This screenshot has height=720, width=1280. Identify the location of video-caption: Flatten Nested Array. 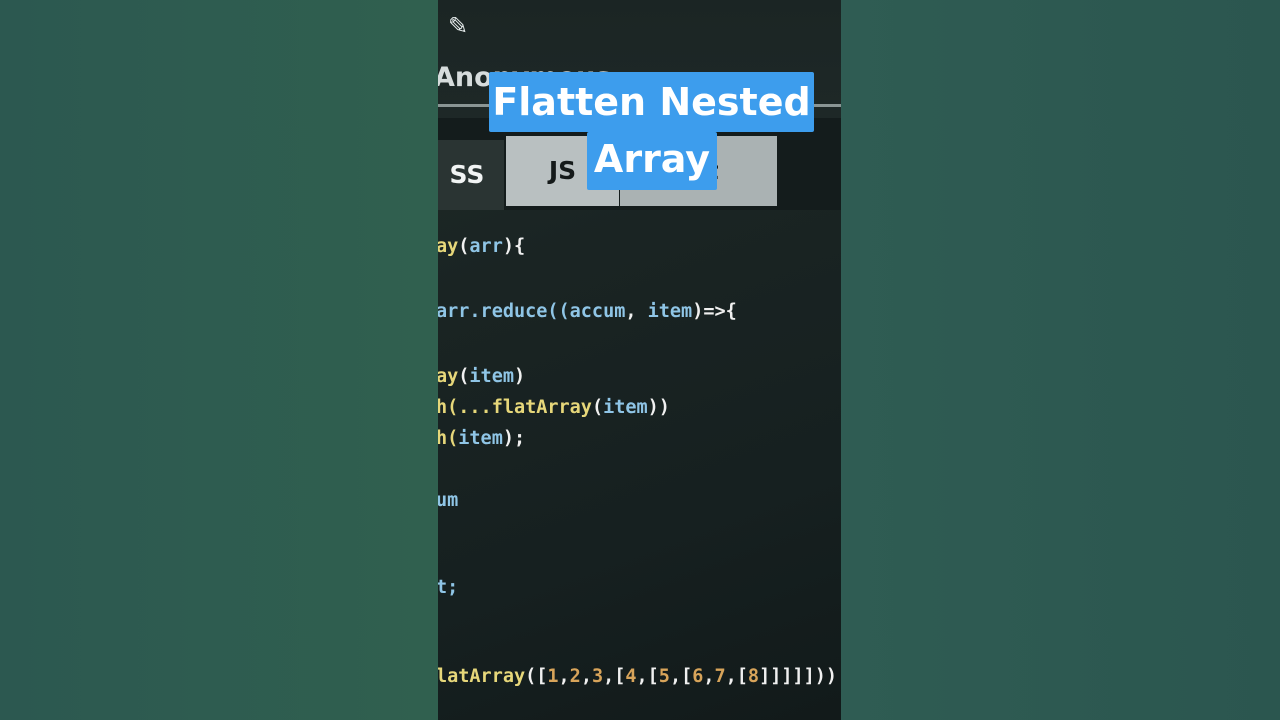
(651, 131).